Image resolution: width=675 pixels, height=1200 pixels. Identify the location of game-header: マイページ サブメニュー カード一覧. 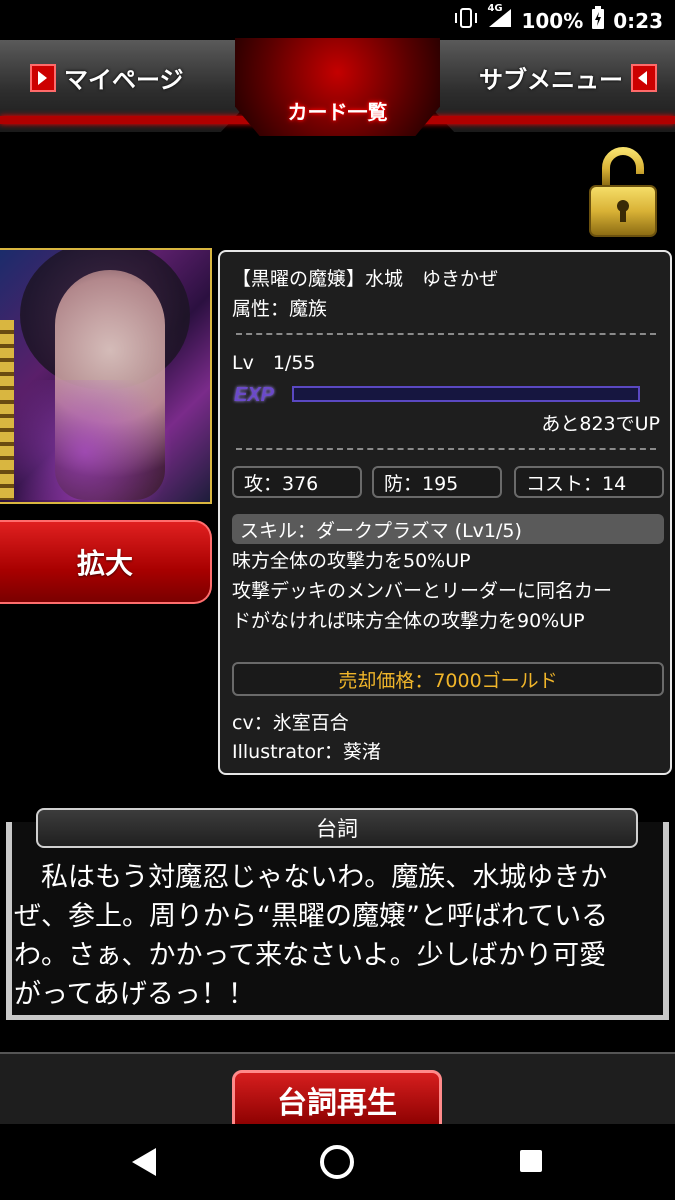
(337, 88).